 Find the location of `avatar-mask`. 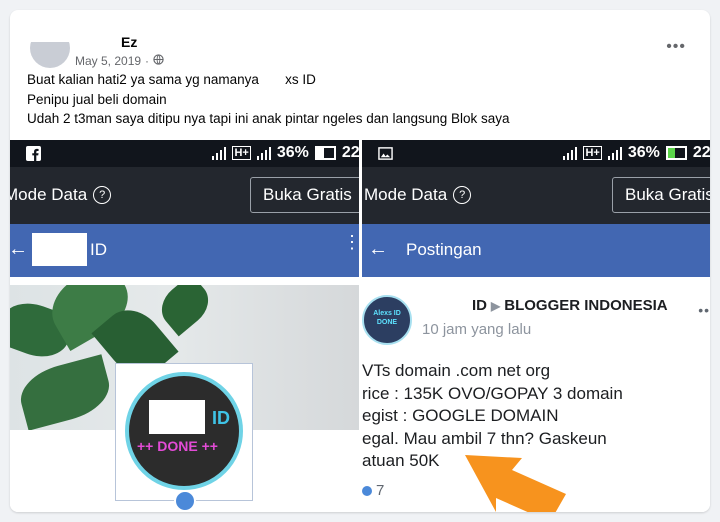

avatar-mask is located at coordinates (50, 31).